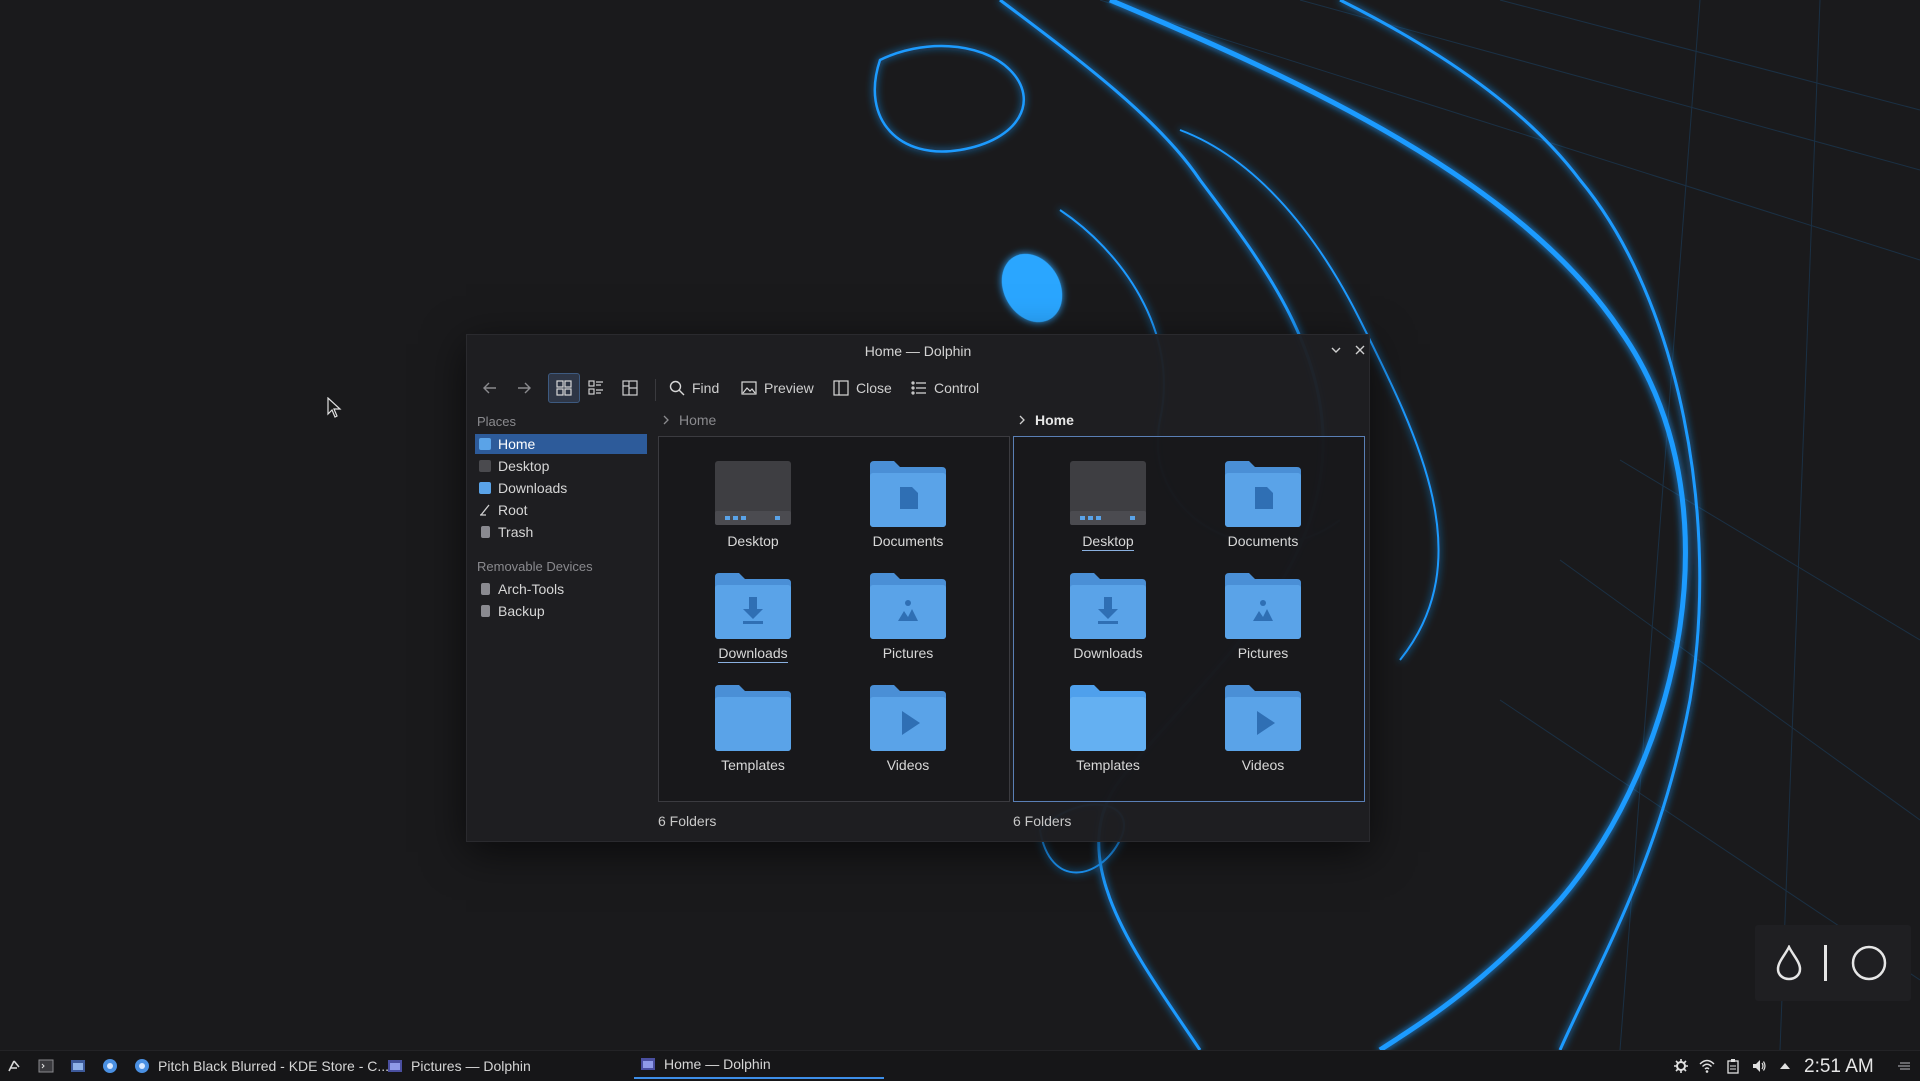  What do you see at coordinates (1336, 350) in the screenshot?
I see `chevron-down-icon` at bounding box center [1336, 350].